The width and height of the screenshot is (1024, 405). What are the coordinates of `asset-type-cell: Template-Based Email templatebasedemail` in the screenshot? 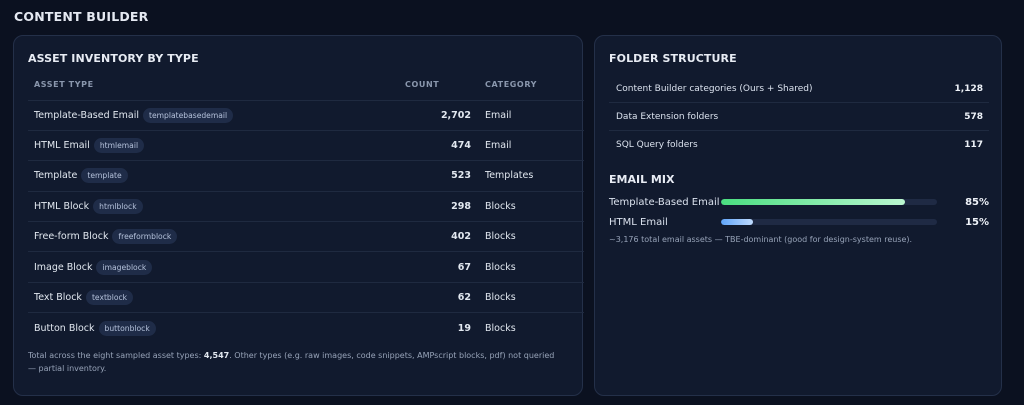 It's located at (216, 115).